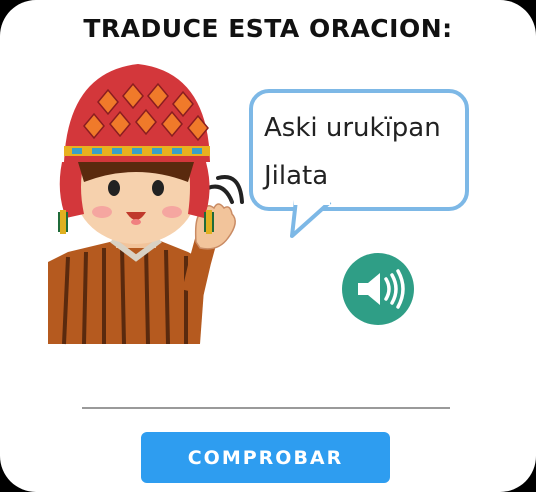 The width and height of the screenshot is (536, 492). I want to click on speech-bubble-tail, so click(311, 219).